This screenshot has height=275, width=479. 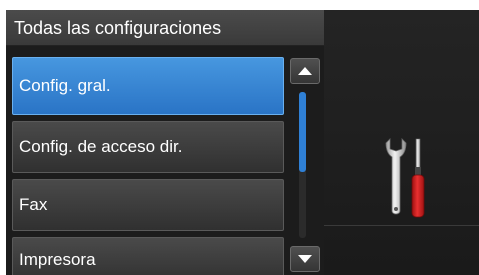 What do you see at coordinates (405, 178) in the screenshot?
I see `wrench-screwdriver-icon` at bounding box center [405, 178].